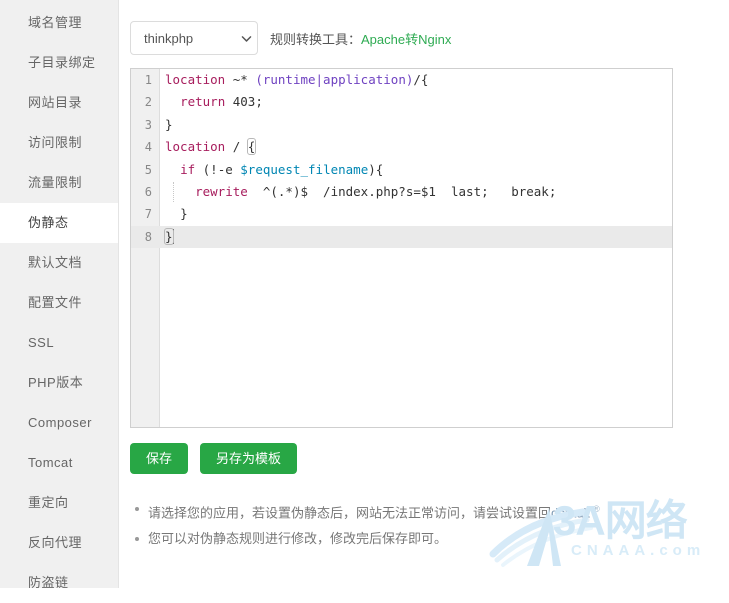  I want to click on sidebar-item-tomcat: Tomcat, so click(59, 463).